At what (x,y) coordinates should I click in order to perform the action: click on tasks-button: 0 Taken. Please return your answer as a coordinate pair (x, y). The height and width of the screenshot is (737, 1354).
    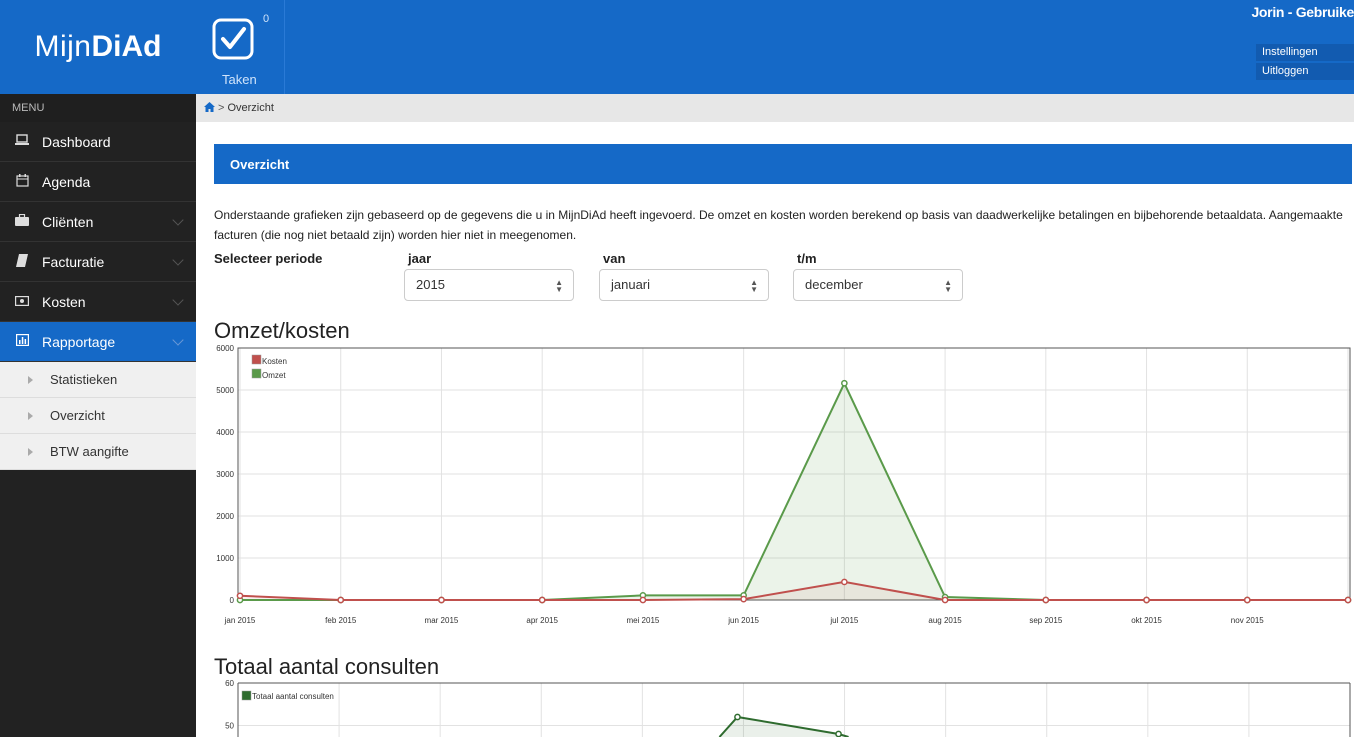
    Looking at the image, I should click on (246, 50).